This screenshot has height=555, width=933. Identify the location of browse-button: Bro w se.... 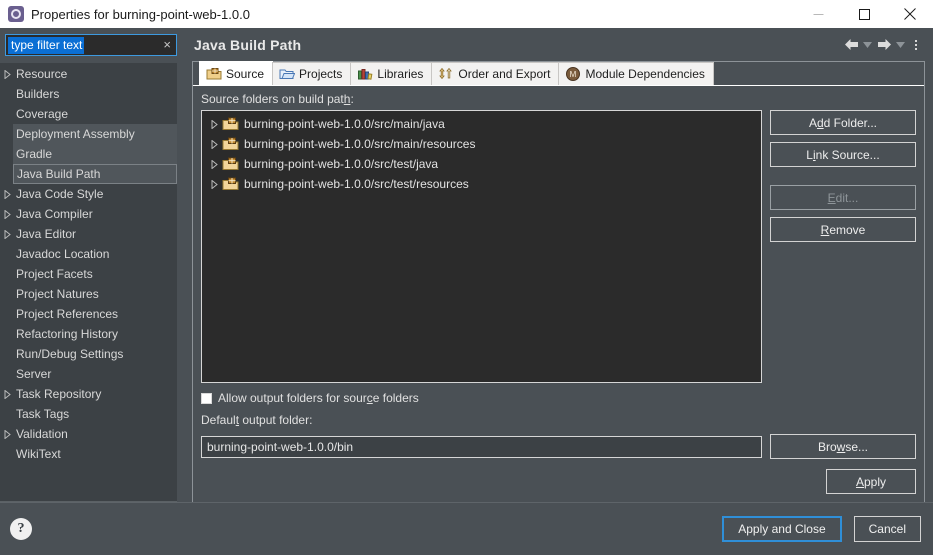
(843, 446).